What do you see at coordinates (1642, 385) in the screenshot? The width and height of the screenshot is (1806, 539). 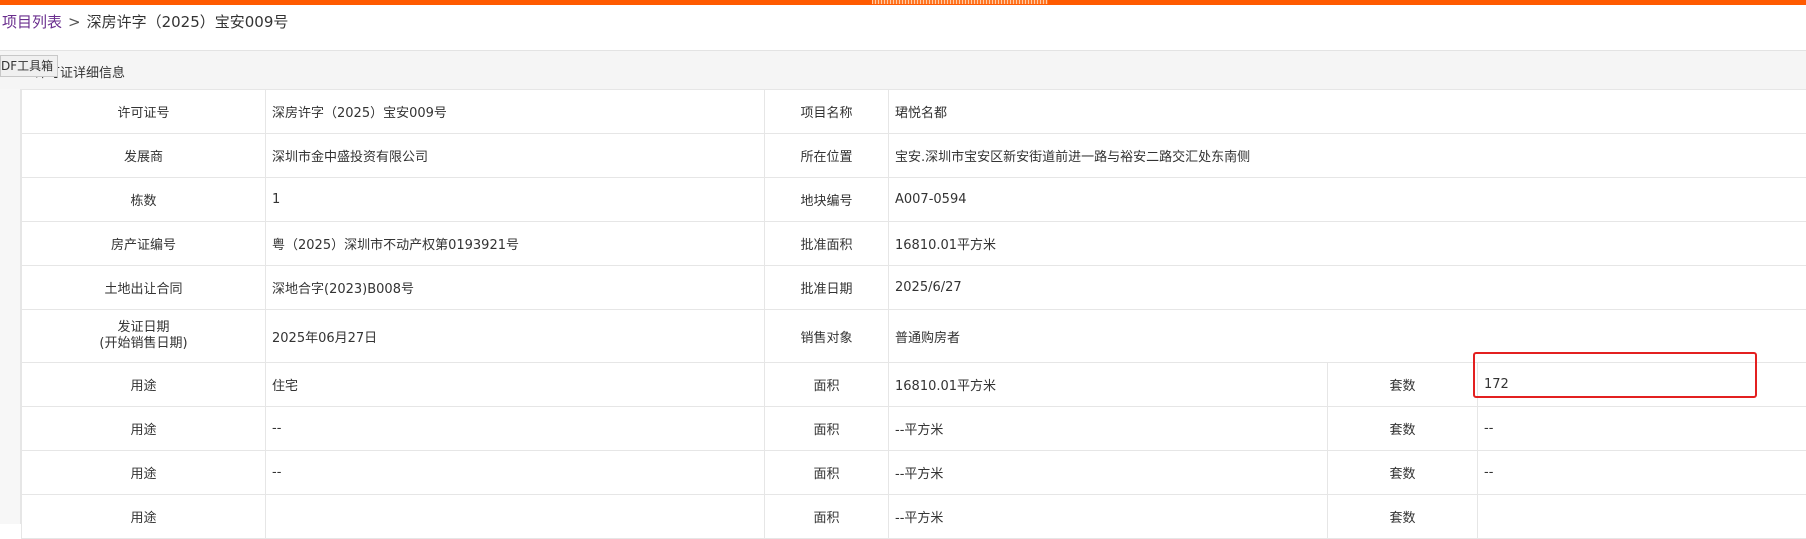 I see `units-value: 172` at bounding box center [1642, 385].